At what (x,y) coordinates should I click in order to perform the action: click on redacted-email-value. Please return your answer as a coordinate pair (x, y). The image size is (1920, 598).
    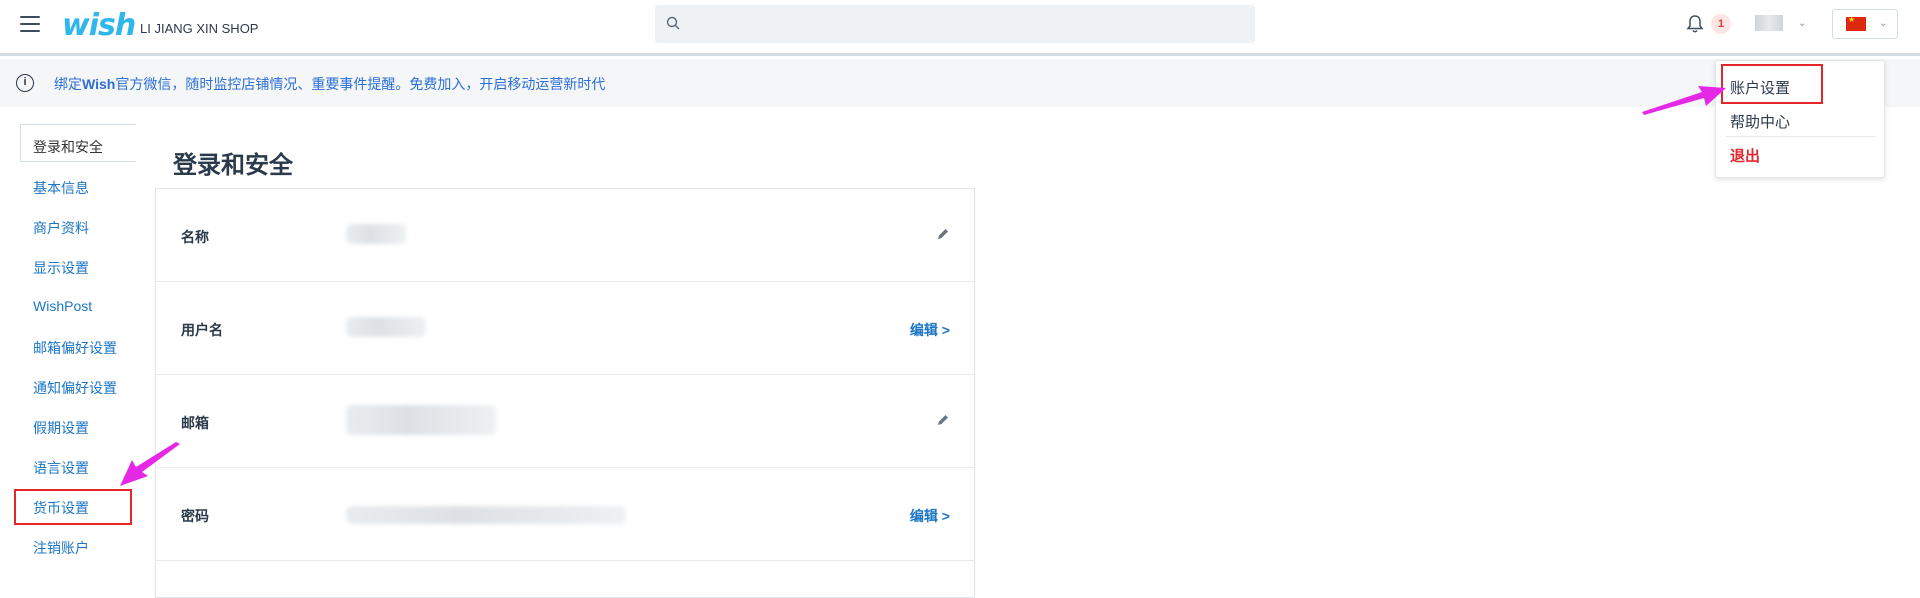
    Looking at the image, I should click on (421, 420).